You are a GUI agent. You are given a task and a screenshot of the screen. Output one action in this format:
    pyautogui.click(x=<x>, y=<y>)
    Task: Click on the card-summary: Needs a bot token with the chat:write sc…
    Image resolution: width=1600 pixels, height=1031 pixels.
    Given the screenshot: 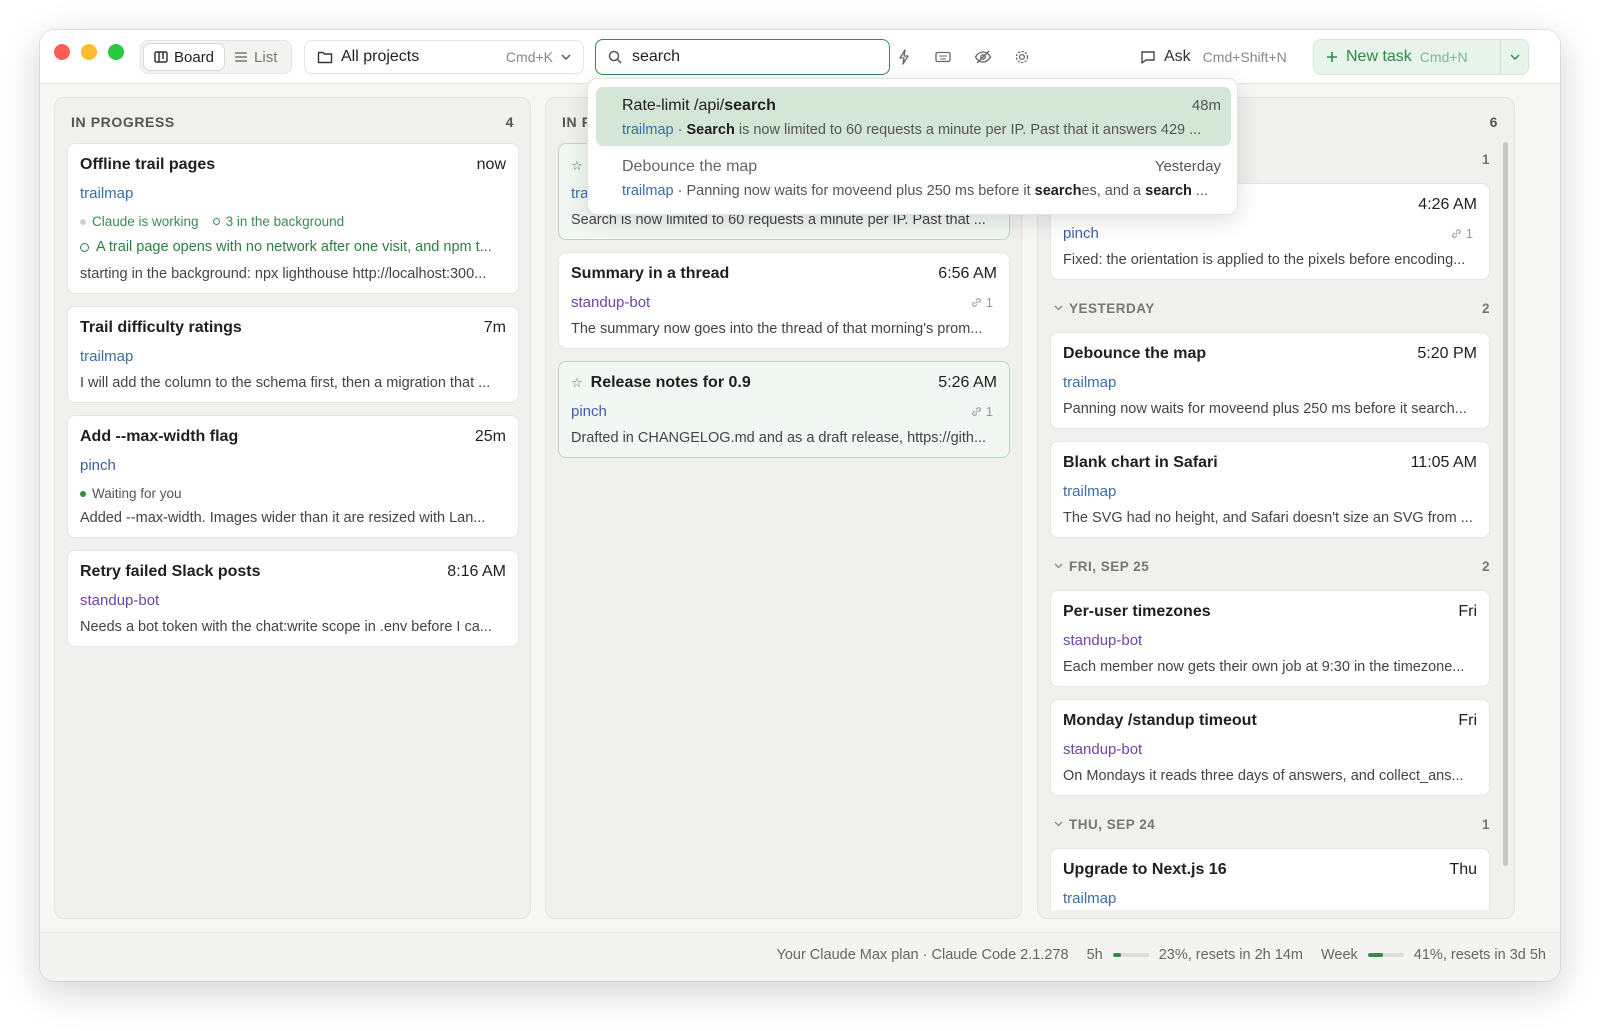 What is the action you would take?
    pyautogui.click(x=286, y=627)
    